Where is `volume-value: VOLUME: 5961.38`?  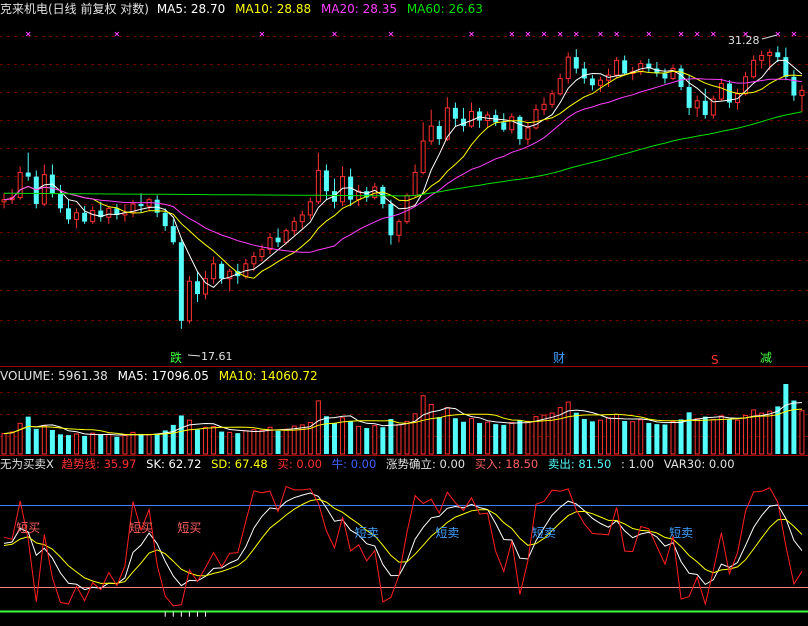 volume-value: VOLUME: 5961.38 is located at coordinates (54, 376).